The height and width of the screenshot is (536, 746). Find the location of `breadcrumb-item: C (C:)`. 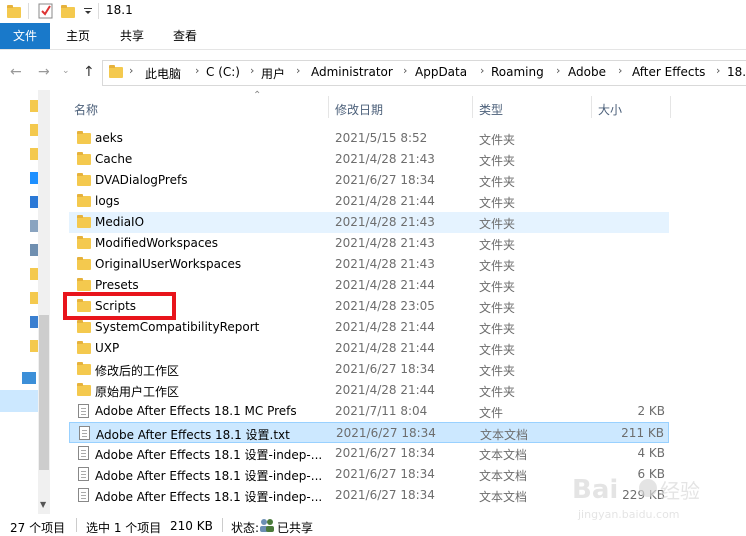

breadcrumb-item: C (C:) is located at coordinates (223, 72).